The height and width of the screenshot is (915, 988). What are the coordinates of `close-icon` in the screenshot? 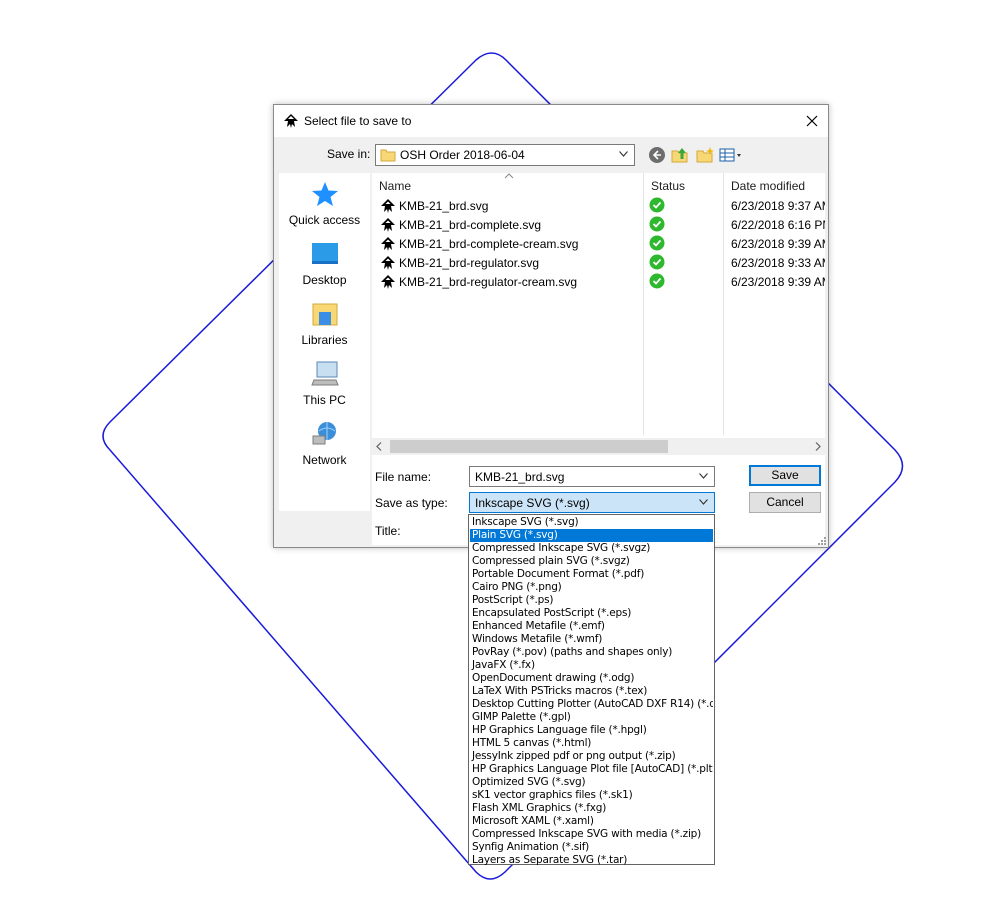 It's located at (812, 121).